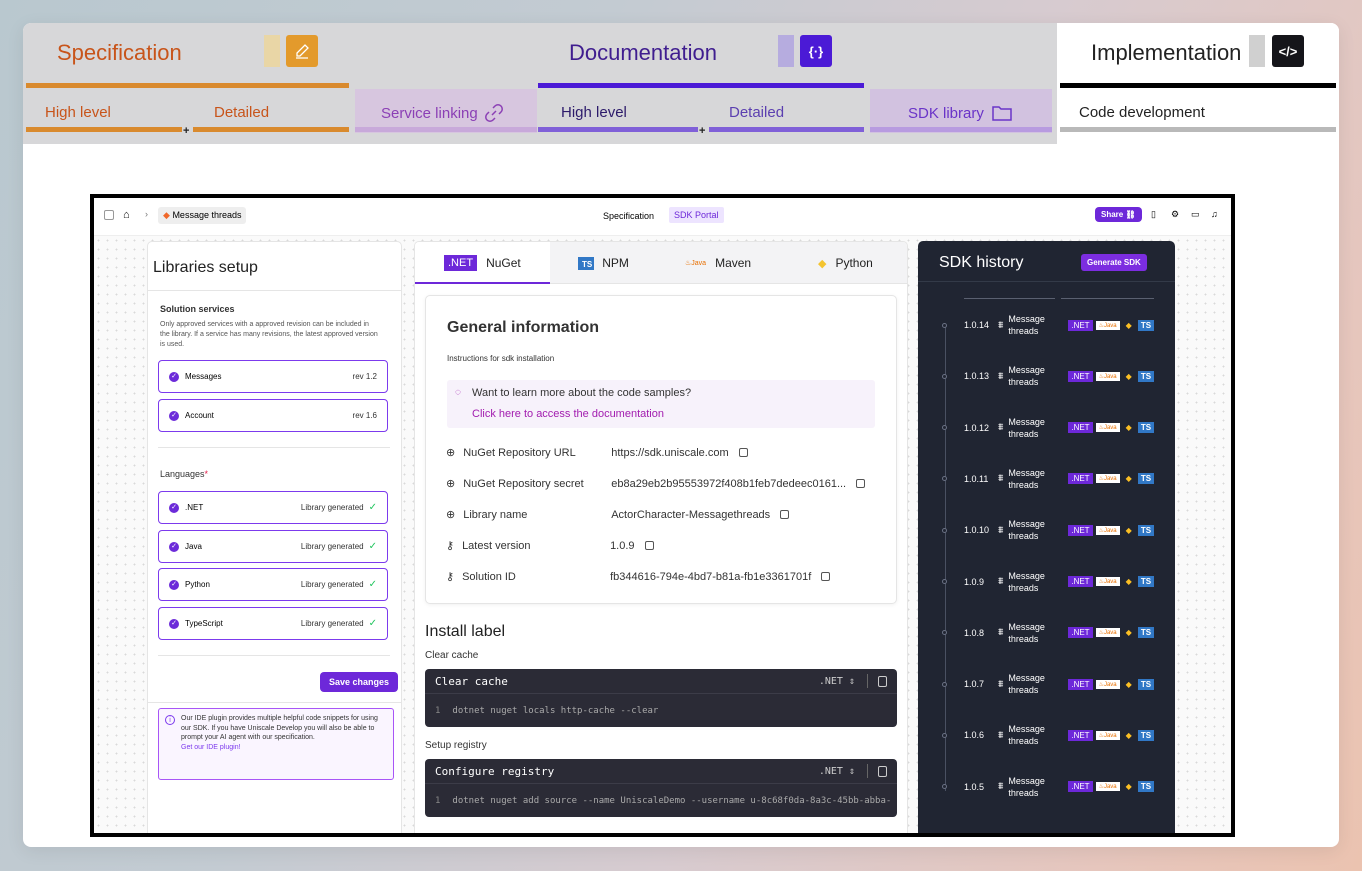 Image resolution: width=1362 pixels, height=871 pixels. What do you see at coordinates (1114, 262) in the screenshot?
I see `generate-sdk-button: Generate SDK` at bounding box center [1114, 262].